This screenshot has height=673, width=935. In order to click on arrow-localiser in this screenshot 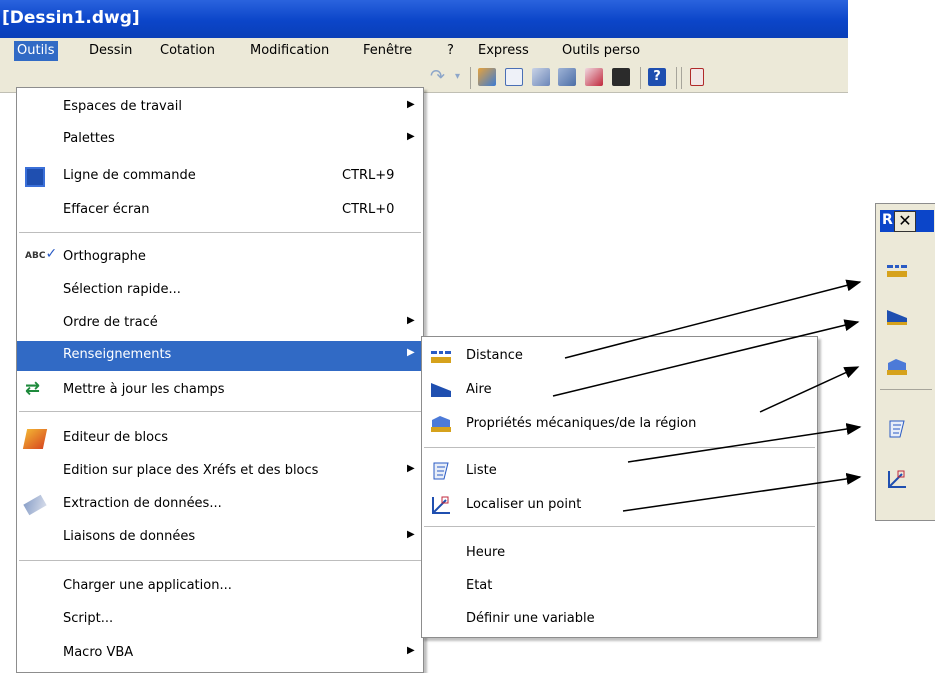, I will do `click(742, 492)`.